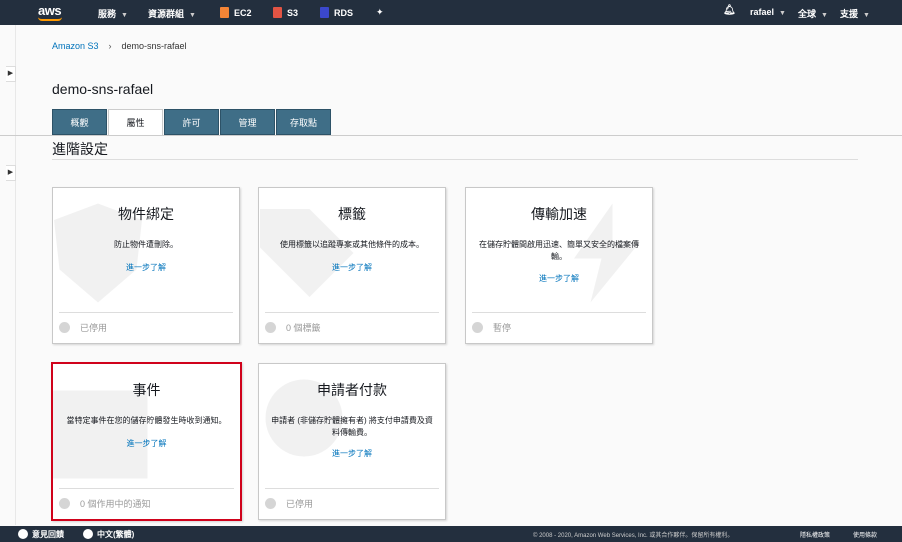  I want to click on region-menu: 全球 ▼, so click(813, 13).